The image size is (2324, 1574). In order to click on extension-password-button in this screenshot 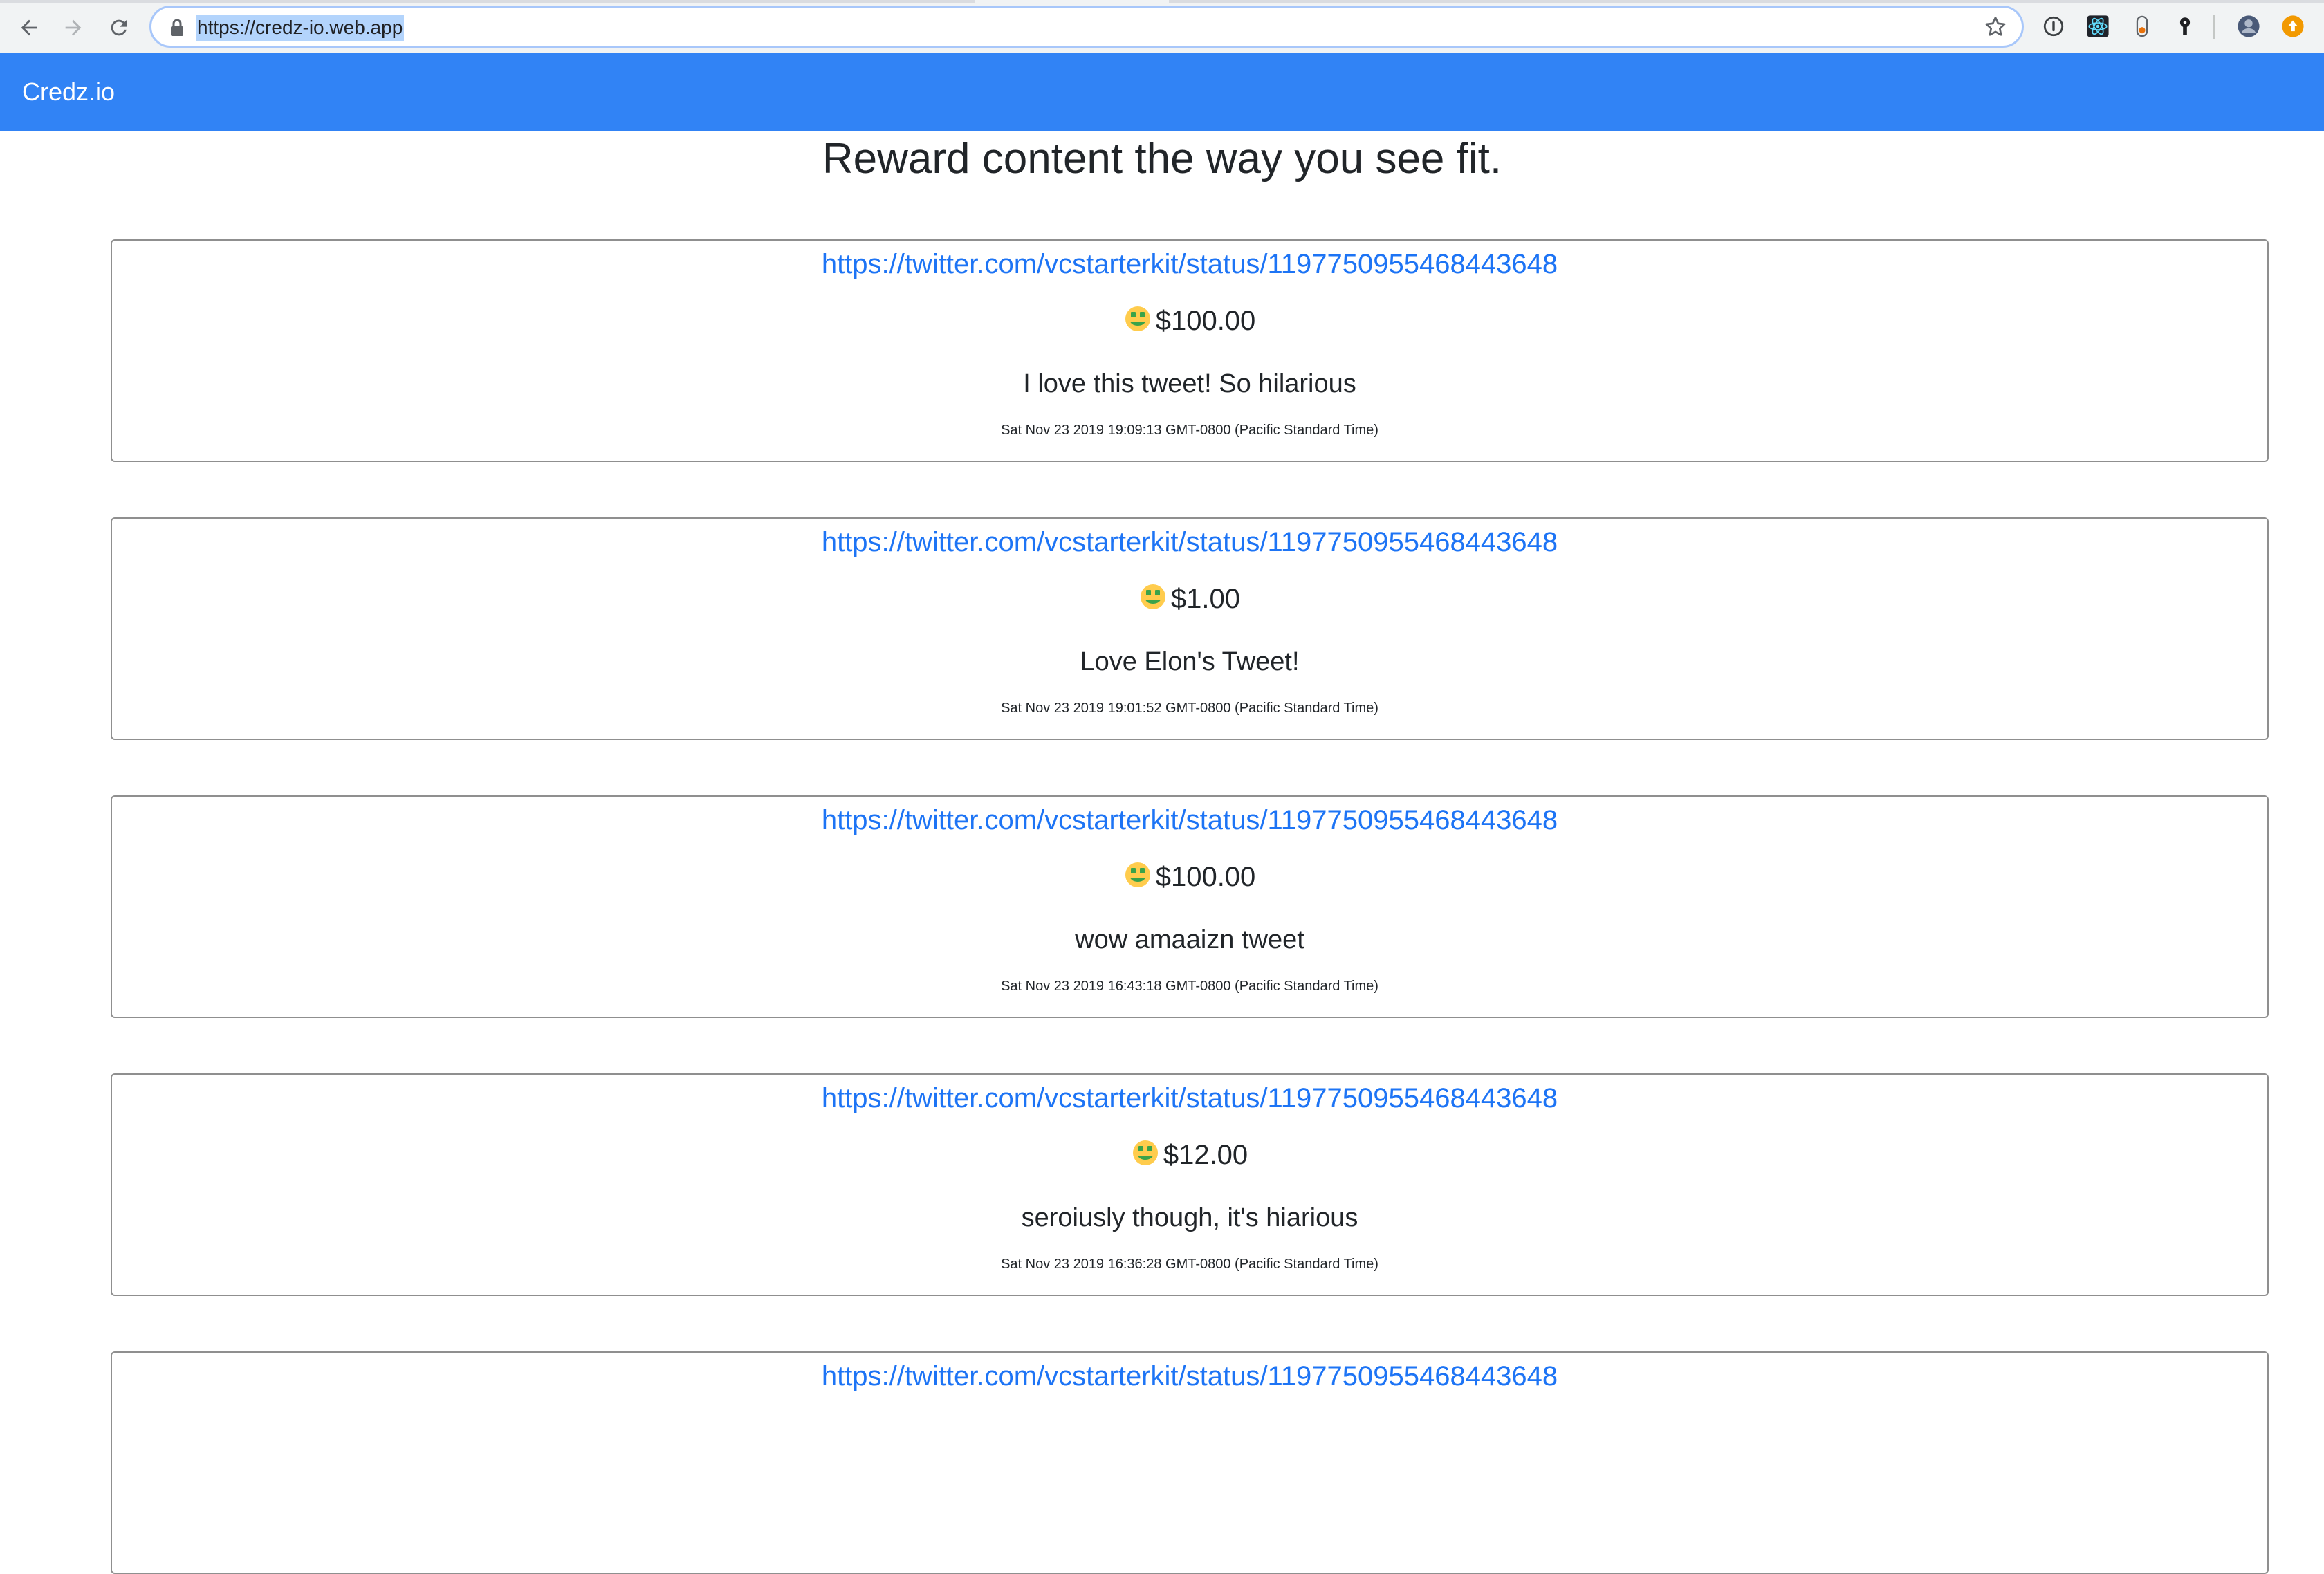, I will do `click(2053, 26)`.